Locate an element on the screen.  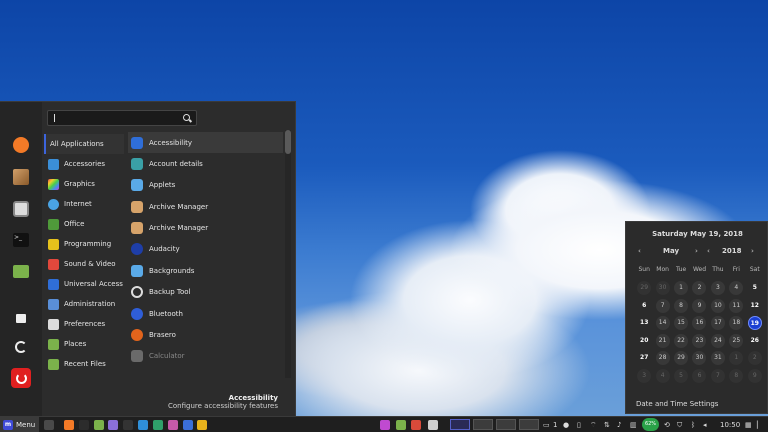
lock-screen-button is located at coordinates (21, 316).